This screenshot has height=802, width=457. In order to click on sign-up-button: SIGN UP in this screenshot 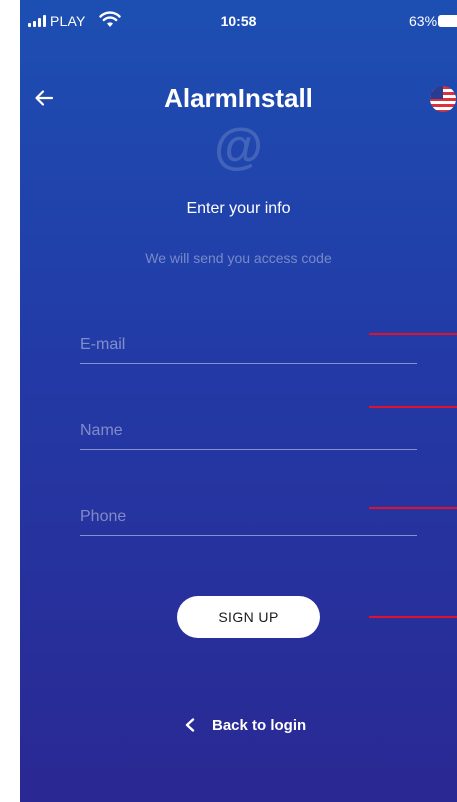, I will do `click(248, 617)`.